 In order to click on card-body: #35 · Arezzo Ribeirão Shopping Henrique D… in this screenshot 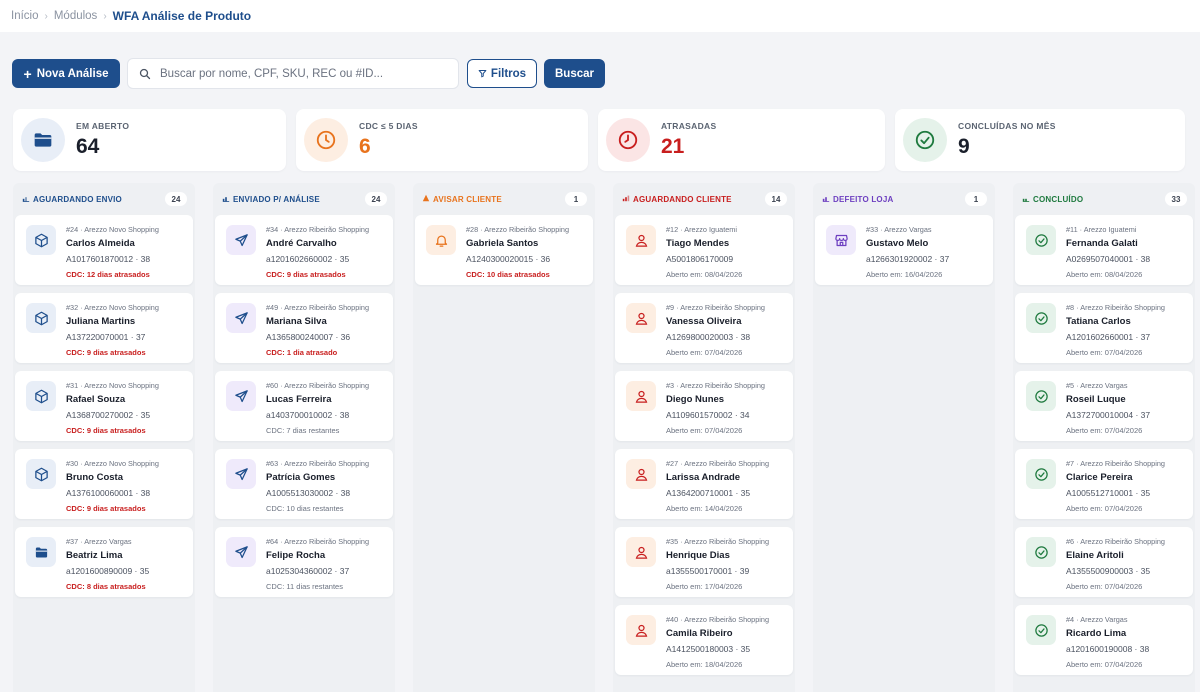, I will do `click(717, 567)`.